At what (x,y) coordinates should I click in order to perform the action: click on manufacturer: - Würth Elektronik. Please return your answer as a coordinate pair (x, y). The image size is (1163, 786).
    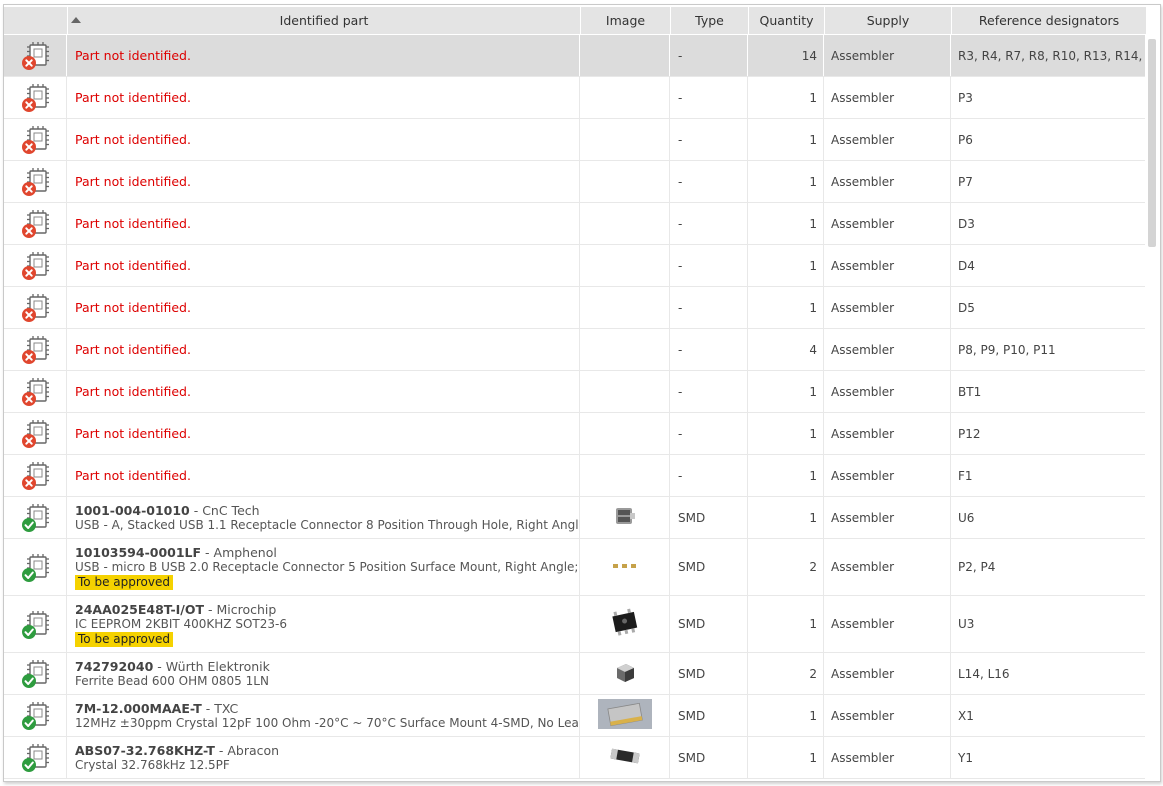
    Looking at the image, I should click on (211, 666).